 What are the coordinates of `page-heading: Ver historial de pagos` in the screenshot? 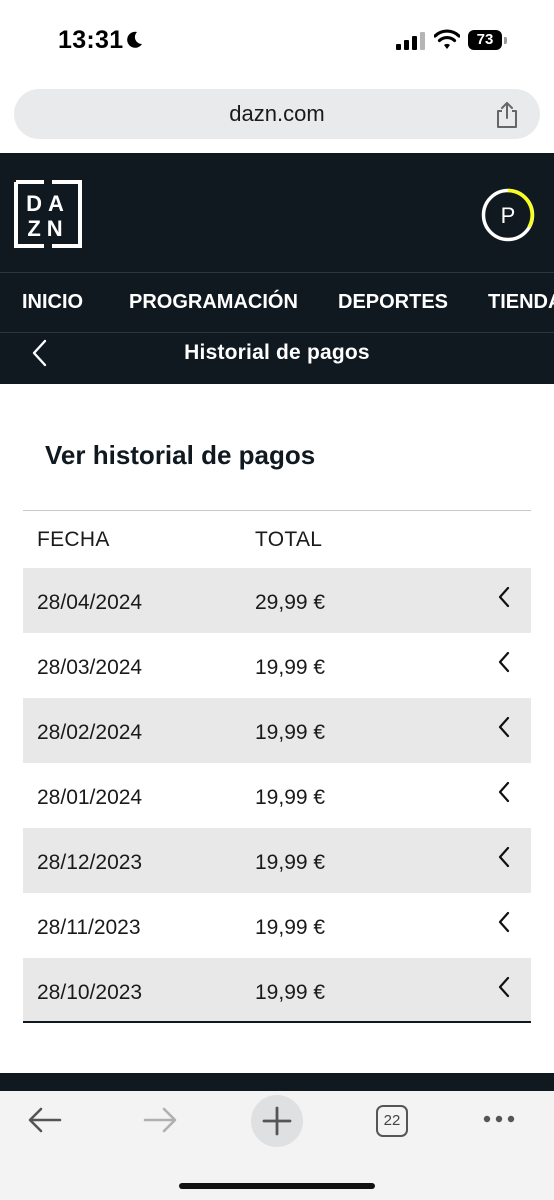 It's located at (180, 455).